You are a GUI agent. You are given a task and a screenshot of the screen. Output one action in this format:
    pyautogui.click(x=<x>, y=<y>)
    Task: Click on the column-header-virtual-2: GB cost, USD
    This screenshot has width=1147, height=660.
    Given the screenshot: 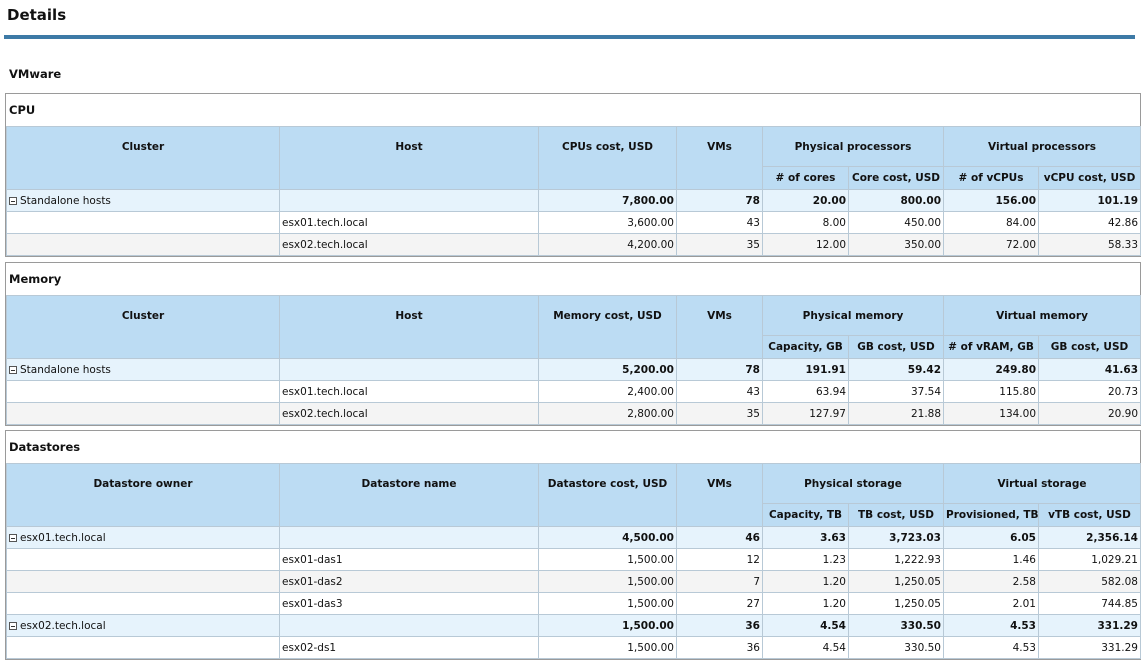 What is the action you would take?
    pyautogui.click(x=1090, y=347)
    